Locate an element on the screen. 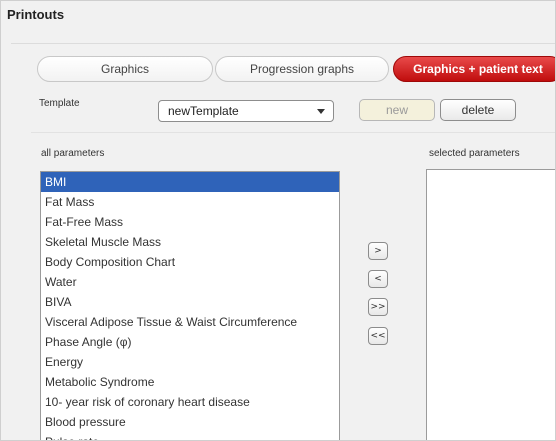  list-item-pulse-rate: Pulse rate is located at coordinates (190, 436).